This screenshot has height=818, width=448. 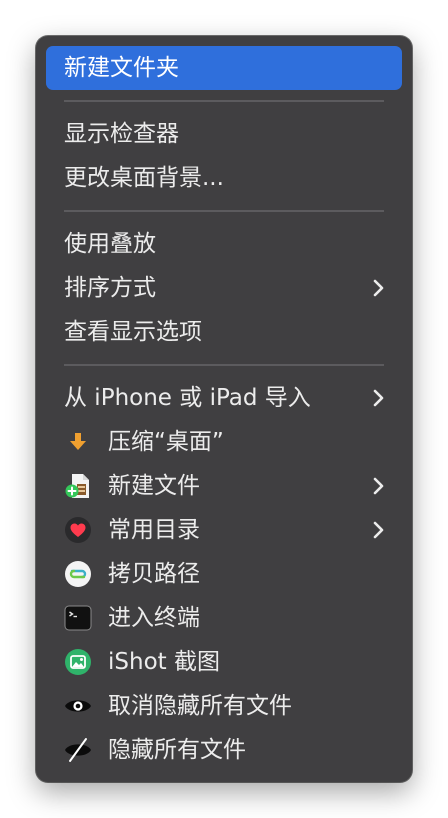 What do you see at coordinates (154, 574) in the screenshot?
I see `menu-item-label: 拷贝路径` at bounding box center [154, 574].